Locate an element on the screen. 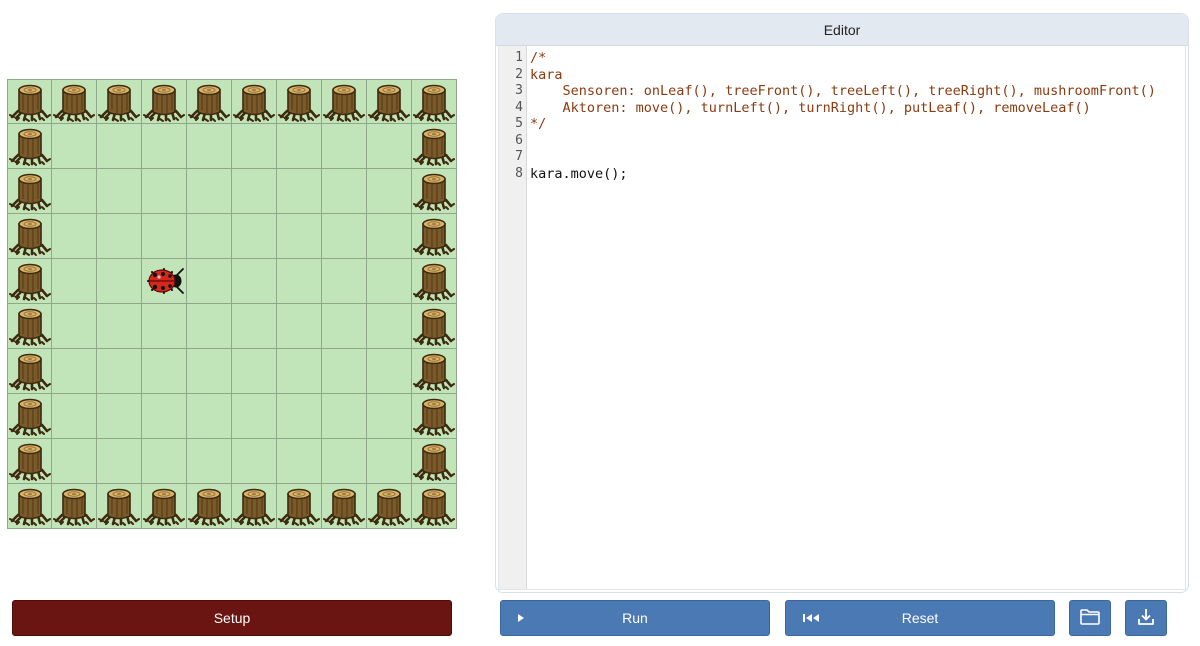 The width and height of the screenshot is (1200, 646). setup-button: Setup is located at coordinates (232, 618).